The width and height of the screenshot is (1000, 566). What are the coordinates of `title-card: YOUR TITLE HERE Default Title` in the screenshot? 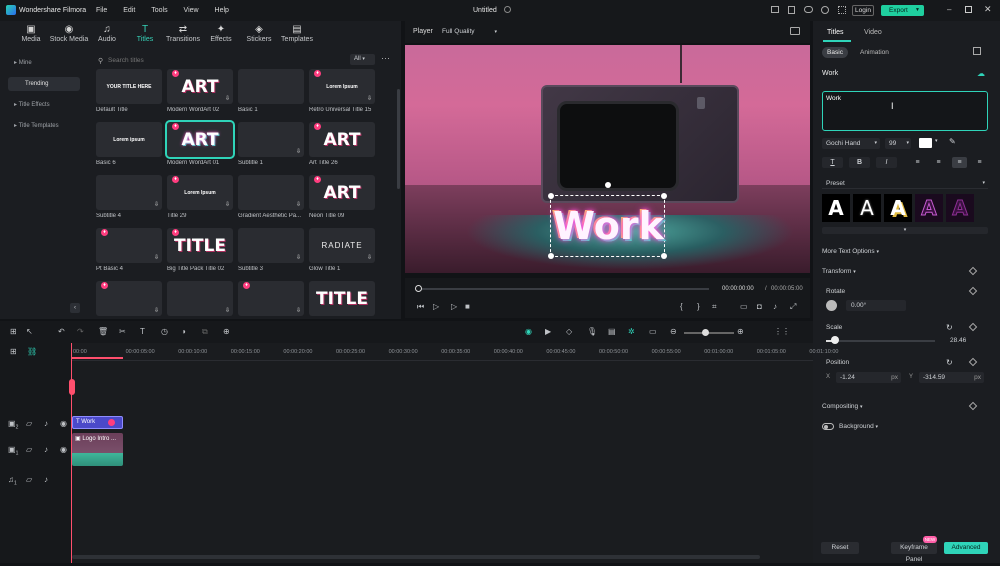 It's located at (129, 91).